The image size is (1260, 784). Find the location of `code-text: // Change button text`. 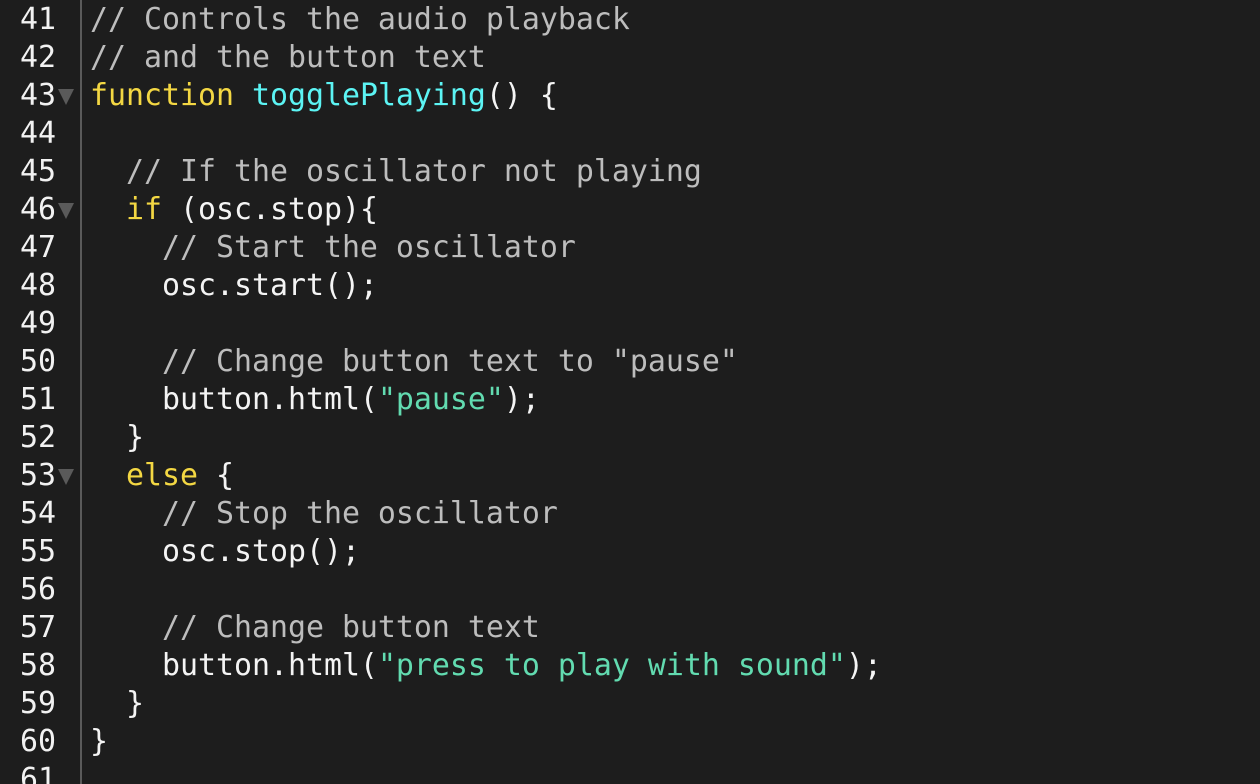

code-text: // Change button text is located at coordinates (315, 628).